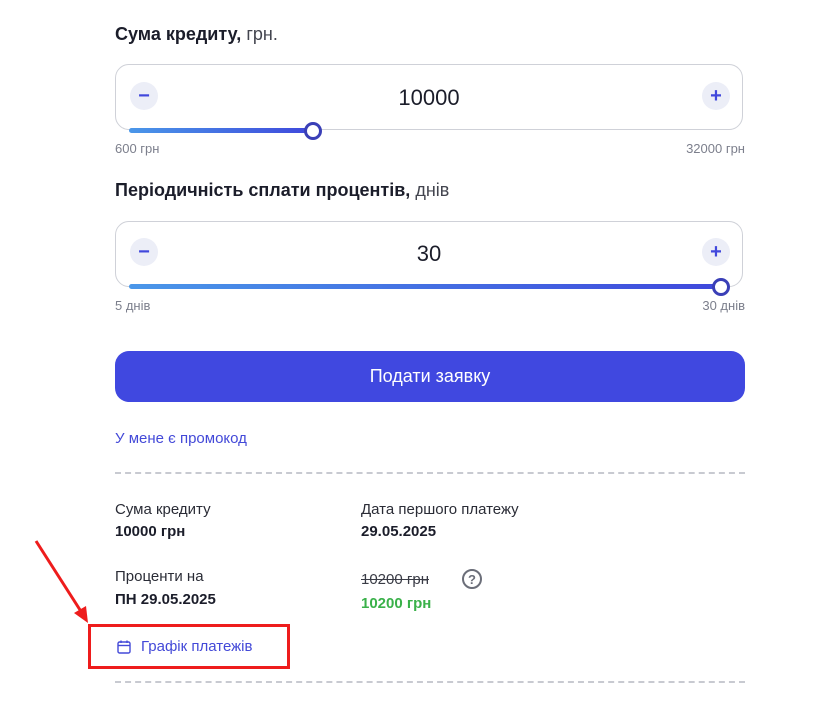  I want to click on loan-amount-min-label: 600 грн, so click(137, 148).